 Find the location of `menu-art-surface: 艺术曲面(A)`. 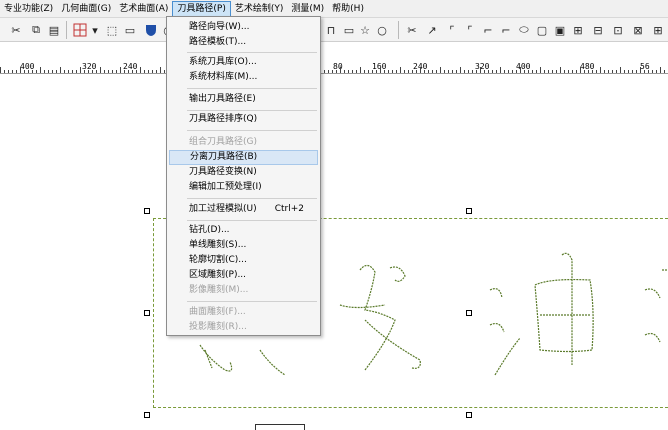

menu-art-surface: 艺术曲面(A) is located at coordinates (143, 9).